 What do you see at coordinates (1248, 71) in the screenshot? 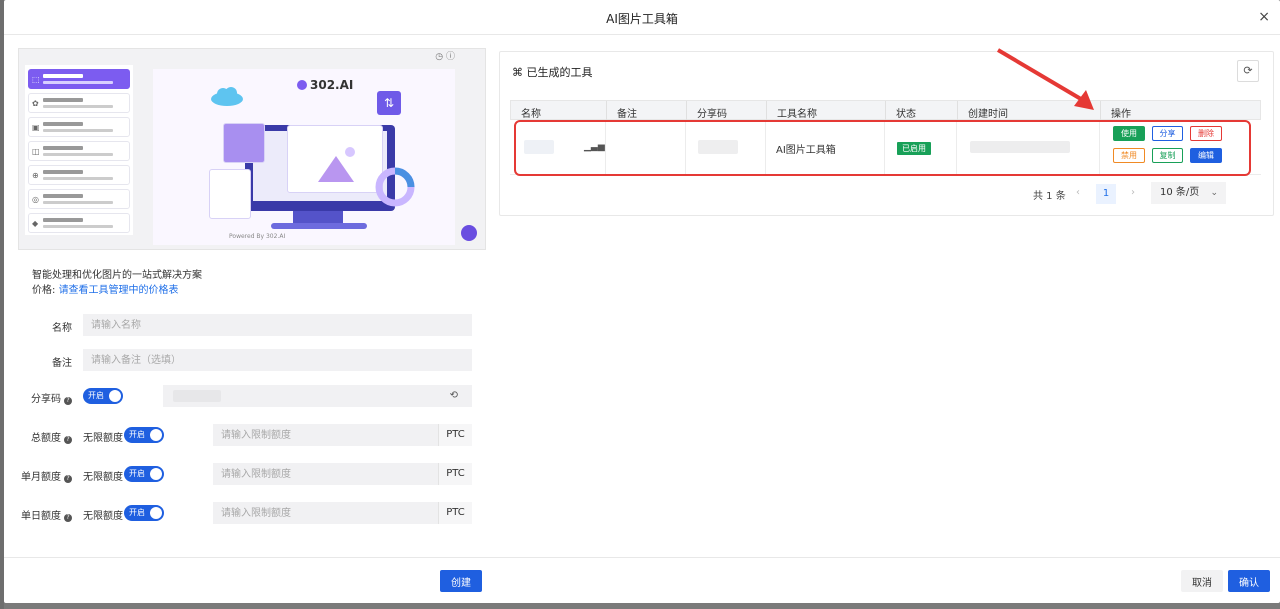
I see `refresh-icon: ⟳` at bounding box center [1248, 71].